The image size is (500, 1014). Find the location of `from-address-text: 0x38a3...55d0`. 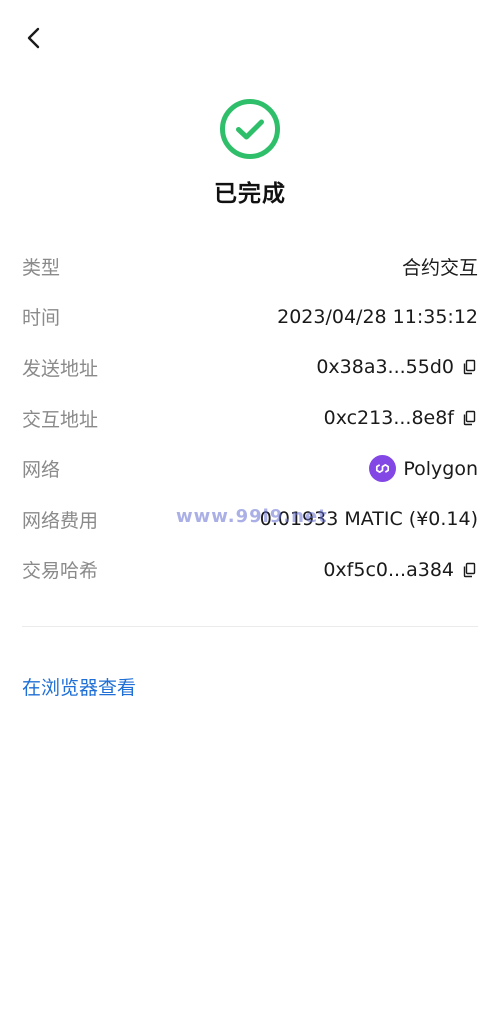

from-address-text: 0x38a3...55d0 is located at coordinates (385, 367).